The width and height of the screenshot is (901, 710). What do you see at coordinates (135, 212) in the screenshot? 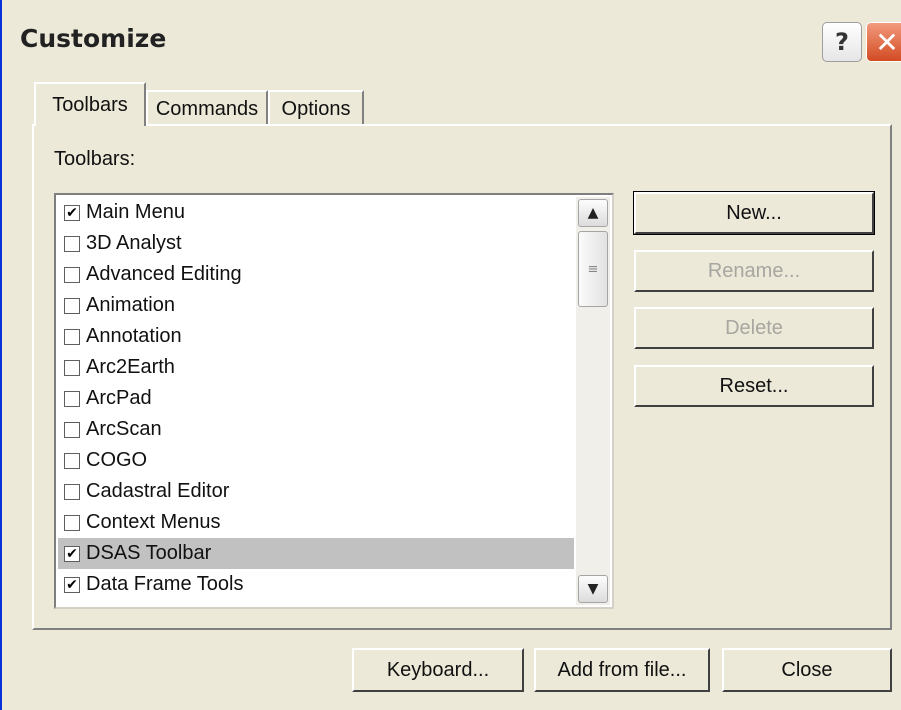
I see `list-item-label: Main Menu` at bounding box center [135, 212].